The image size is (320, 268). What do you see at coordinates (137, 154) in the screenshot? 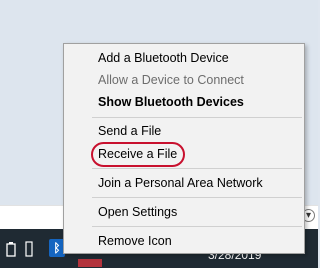
I see `menu-item-receive-file: Receive a File` at bounding box center [137, 154].